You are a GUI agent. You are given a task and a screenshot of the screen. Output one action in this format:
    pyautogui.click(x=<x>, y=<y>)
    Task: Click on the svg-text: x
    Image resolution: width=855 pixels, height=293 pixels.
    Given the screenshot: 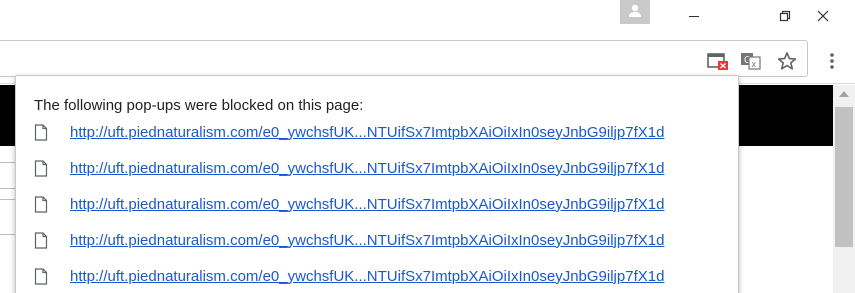 What is the action you would take?
    pyautogui.click(x=754, y=64)
    